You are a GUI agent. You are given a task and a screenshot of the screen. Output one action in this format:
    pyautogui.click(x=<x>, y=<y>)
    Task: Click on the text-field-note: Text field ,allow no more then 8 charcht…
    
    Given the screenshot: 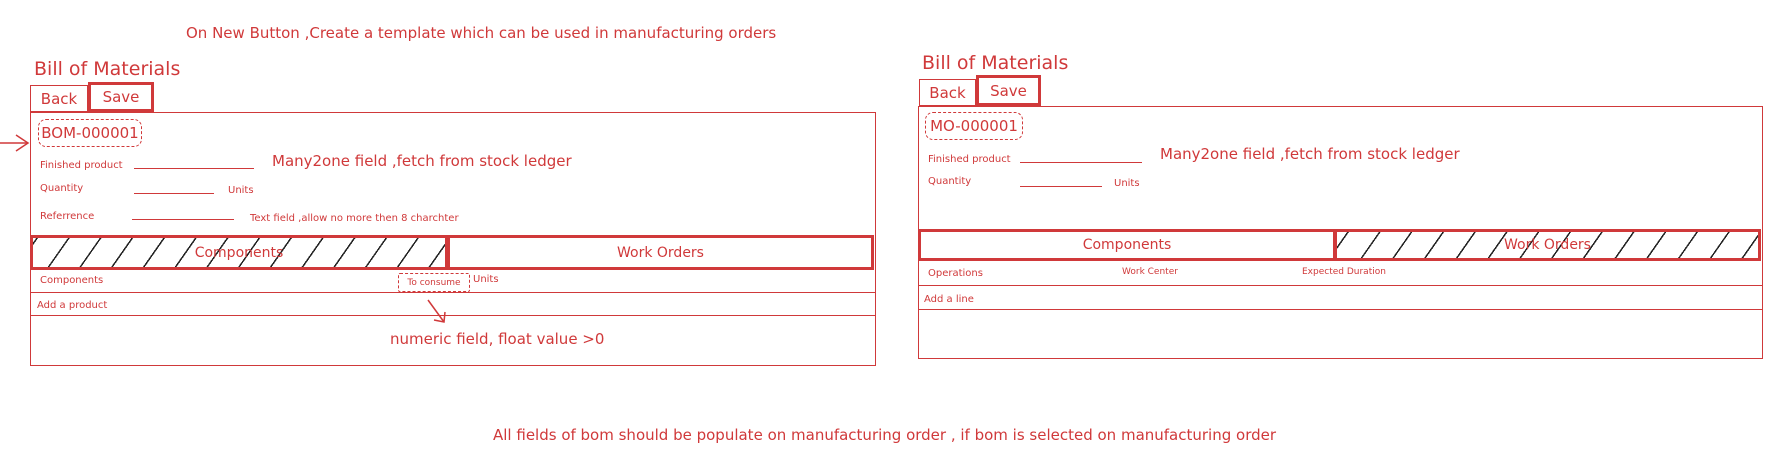 What is the action you would take?
    pyautogui.click(x=354, y=218)
    